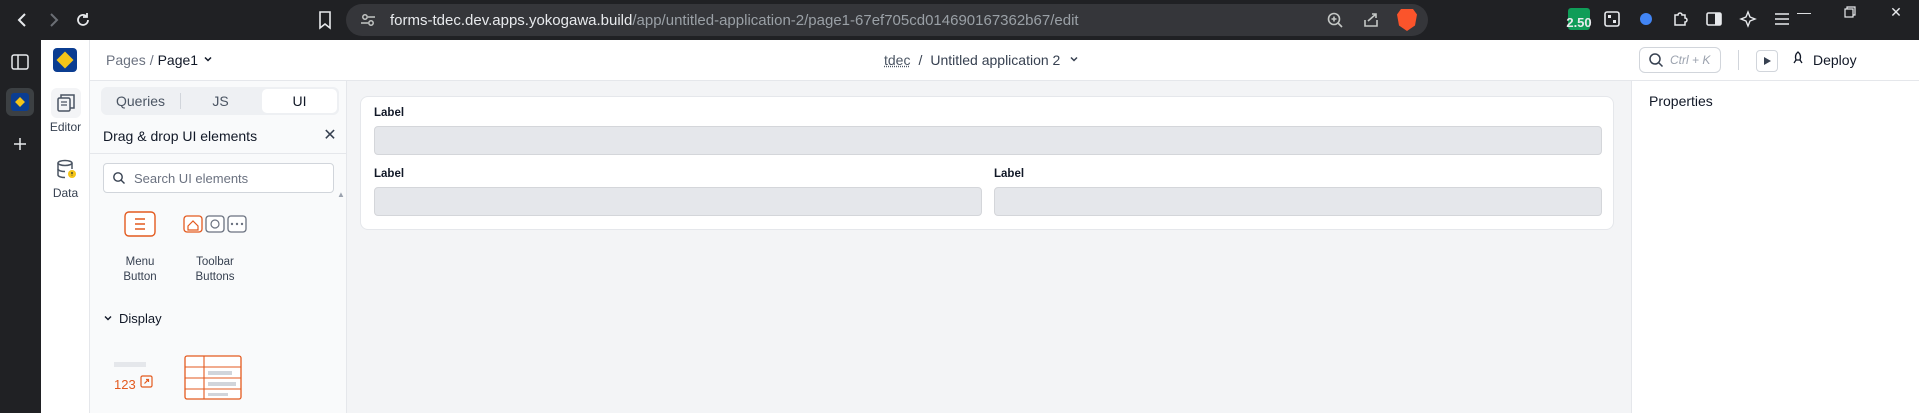  I want to click on extension-badge: 2.50, so click(1579, 19).